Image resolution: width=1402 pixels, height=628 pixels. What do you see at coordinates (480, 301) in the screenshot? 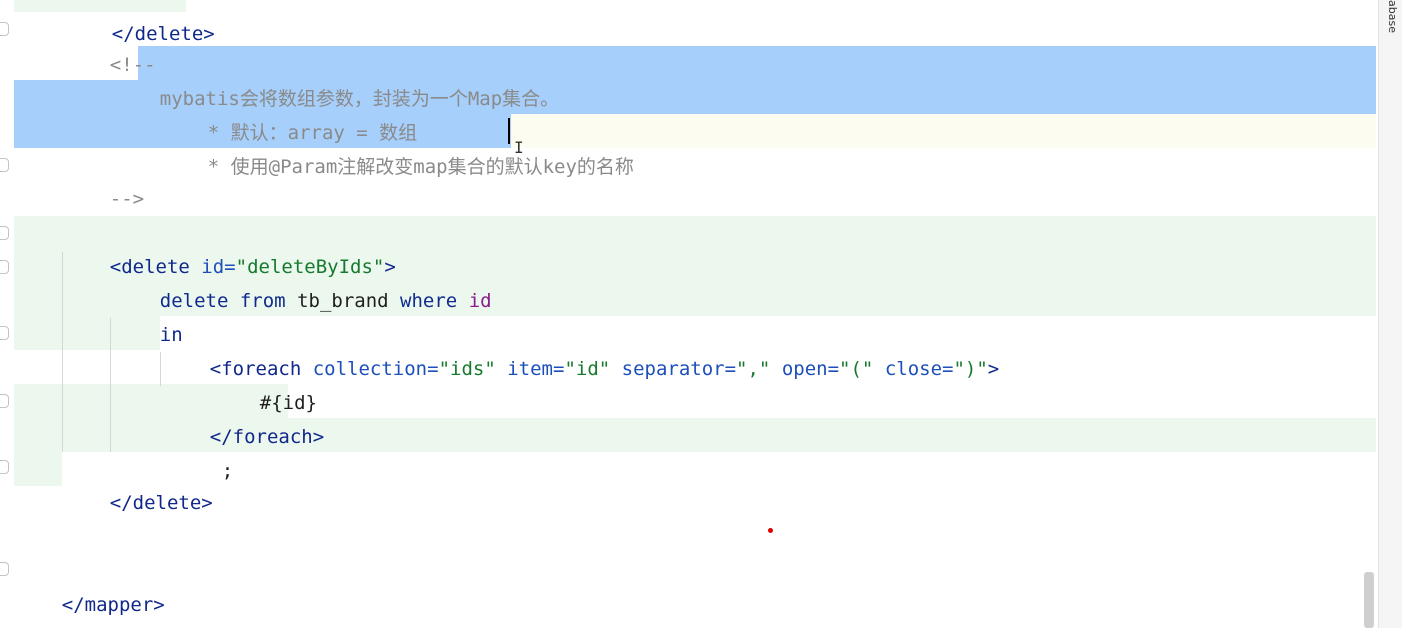
I see `sql-column: id` at bounding box center [480, 301].